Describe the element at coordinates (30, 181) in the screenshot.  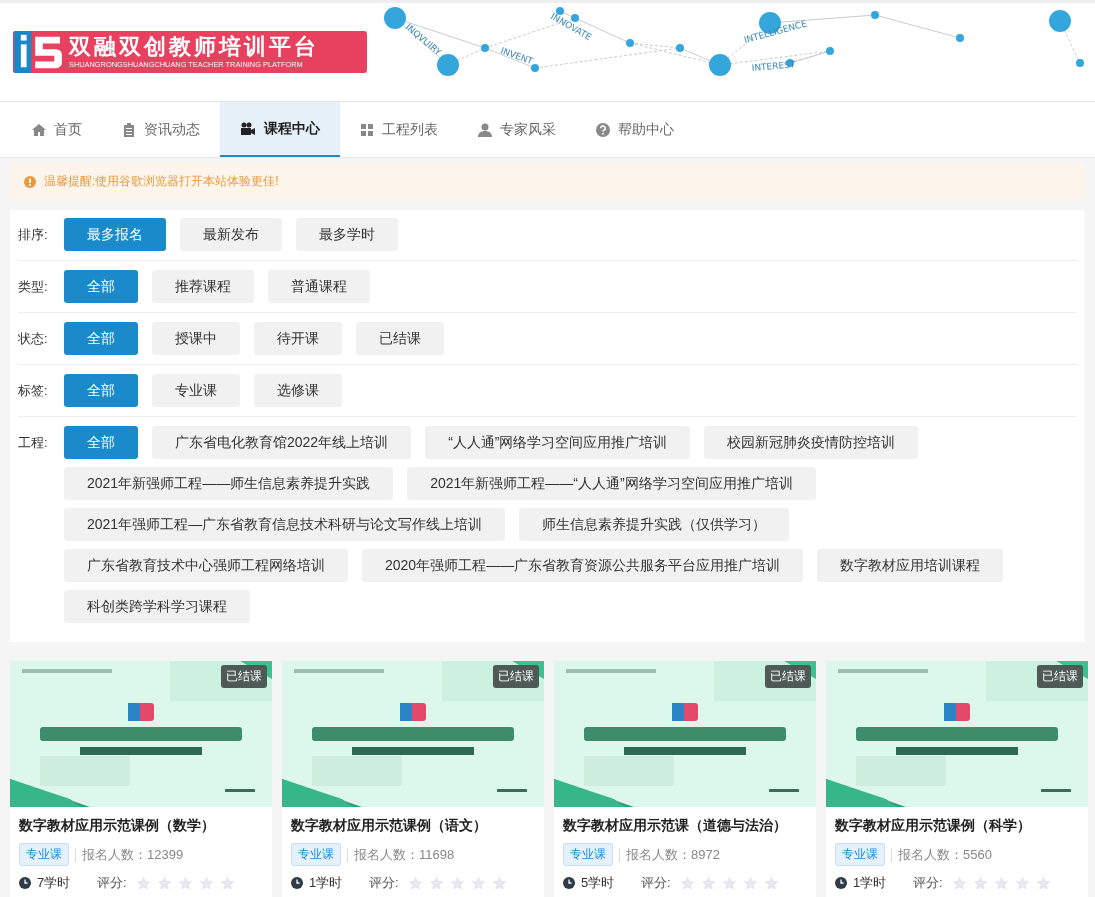
I see `warning-icon` at that location.